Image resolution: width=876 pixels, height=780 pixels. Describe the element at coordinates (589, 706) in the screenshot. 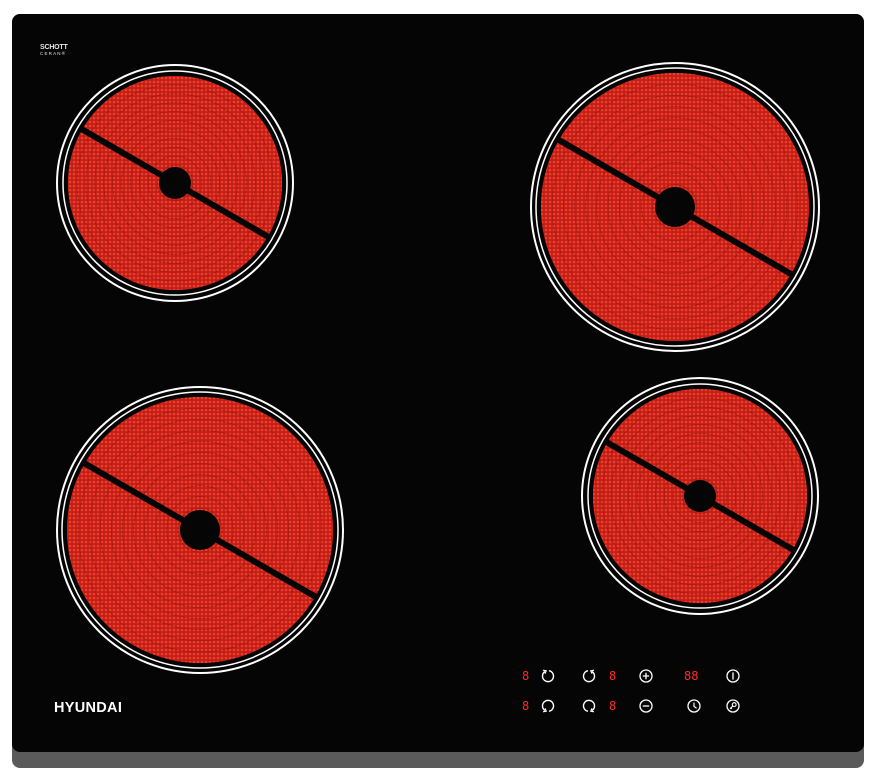

I see `zone-front-right-icon` at that location.